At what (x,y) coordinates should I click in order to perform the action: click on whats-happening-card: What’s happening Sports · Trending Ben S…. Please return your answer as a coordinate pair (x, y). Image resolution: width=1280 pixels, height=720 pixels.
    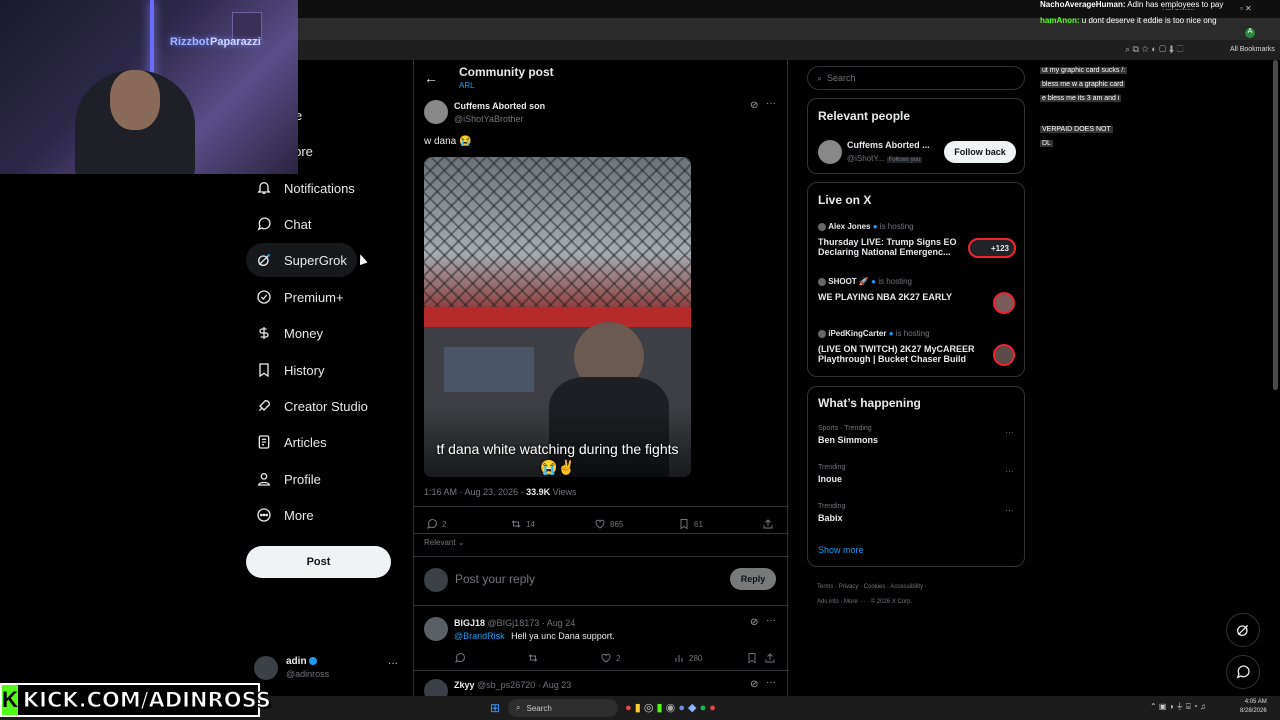
    Looking at the image, I should click on (916, 476).